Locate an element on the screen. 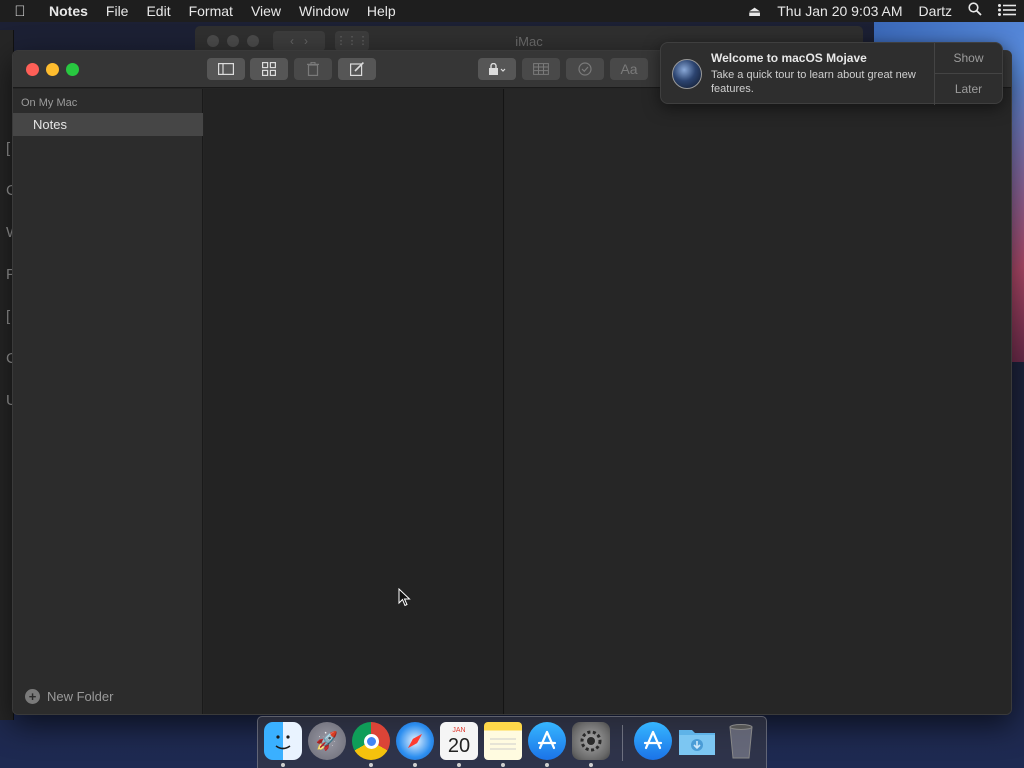 The width and height of the screenshot is (1024, 768). calendar-day: 20 is located at coordinates (459, 745).